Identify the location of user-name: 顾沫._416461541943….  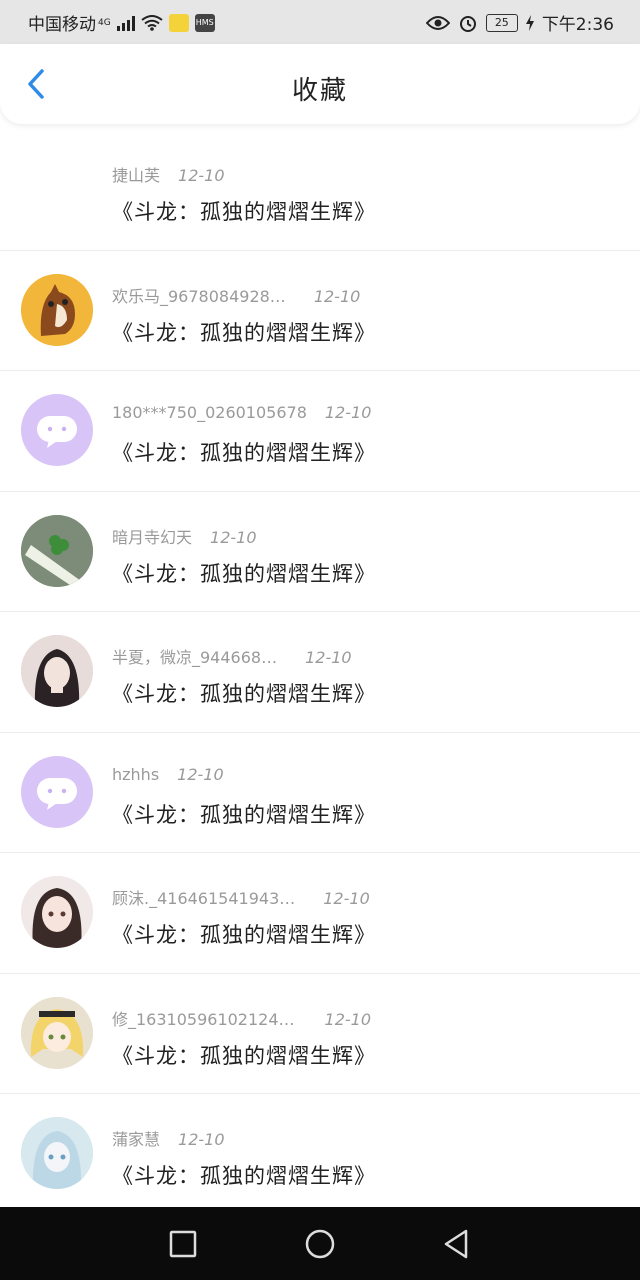
(203, 898).